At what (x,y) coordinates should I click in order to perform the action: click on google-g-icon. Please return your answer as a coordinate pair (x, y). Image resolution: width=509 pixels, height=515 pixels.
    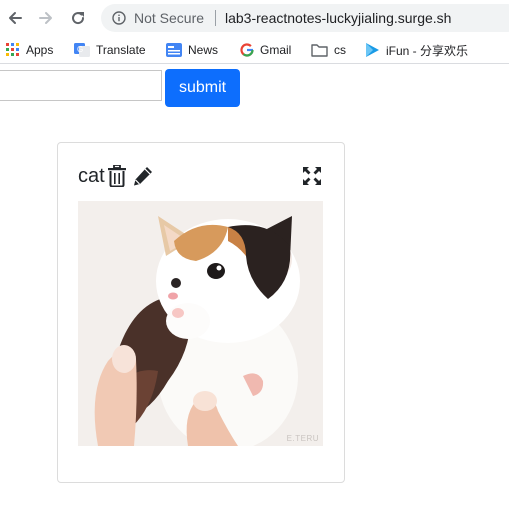
    Looking at the image, I should click on (247, 50).